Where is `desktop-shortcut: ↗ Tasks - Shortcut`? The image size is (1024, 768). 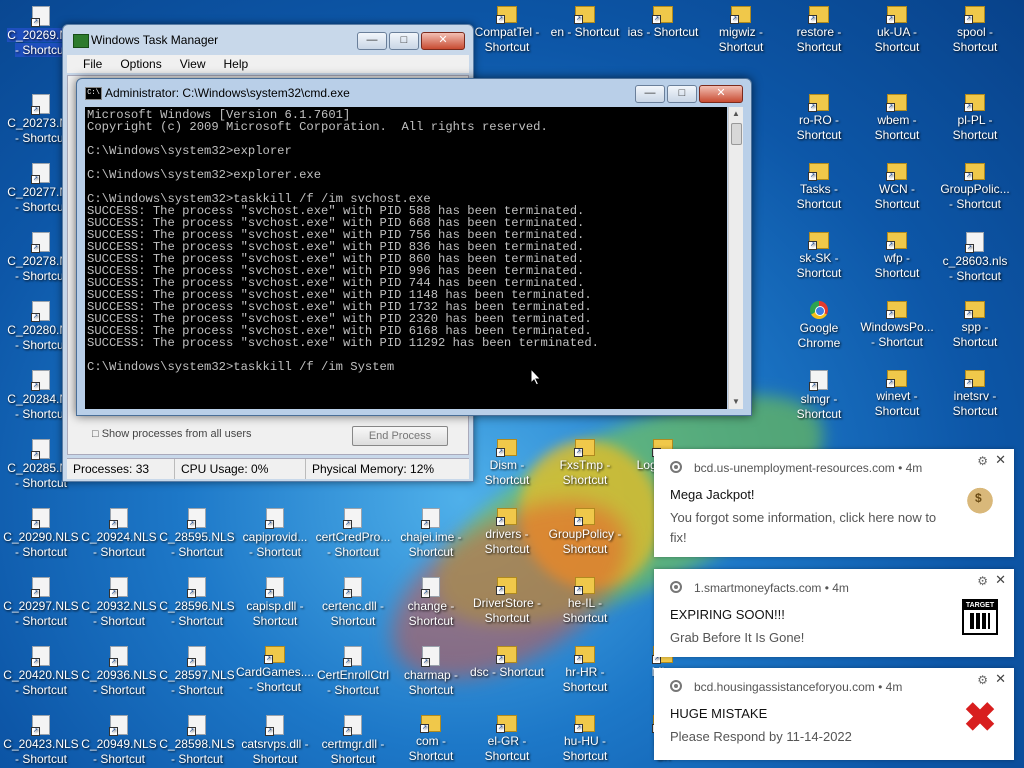 desktop-shortcut: ↗ Tasks - Shortcut is located at coordinates (819, 187).